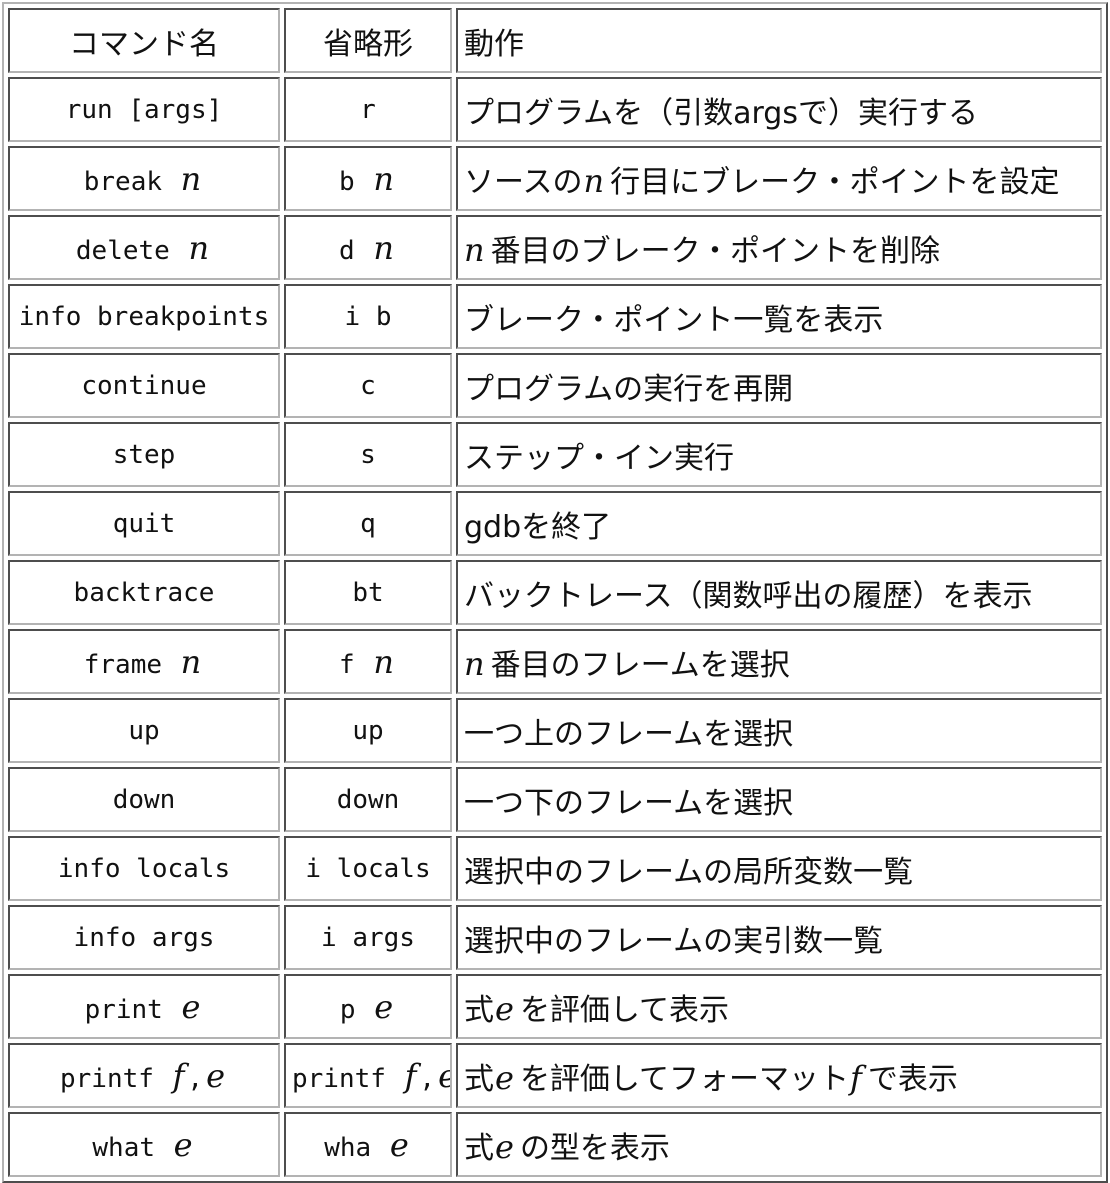 This screenshot has width=1110, height=1183. What do you see at coordinates (355, 1009) in the screenshot?
I see `cell-text: p` at bounding box center [355, 1009].